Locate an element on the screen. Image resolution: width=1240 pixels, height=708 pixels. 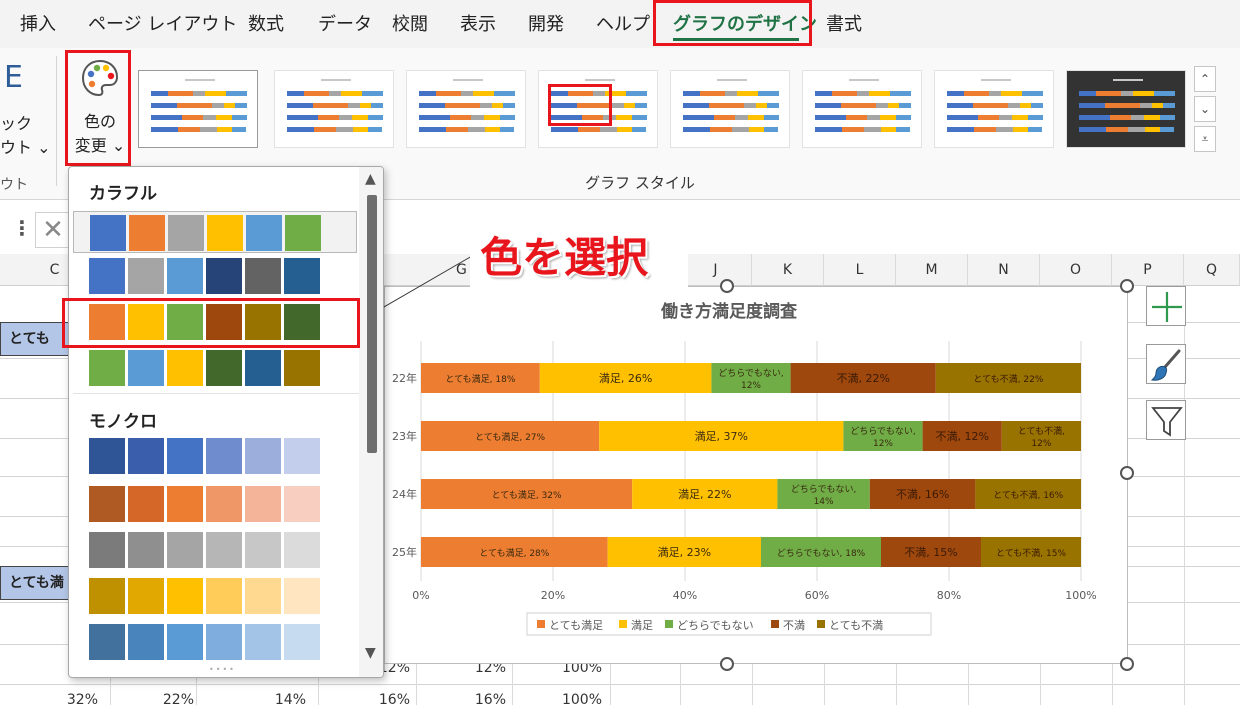
chart-styles-button is located at coordinates (1166, 364).